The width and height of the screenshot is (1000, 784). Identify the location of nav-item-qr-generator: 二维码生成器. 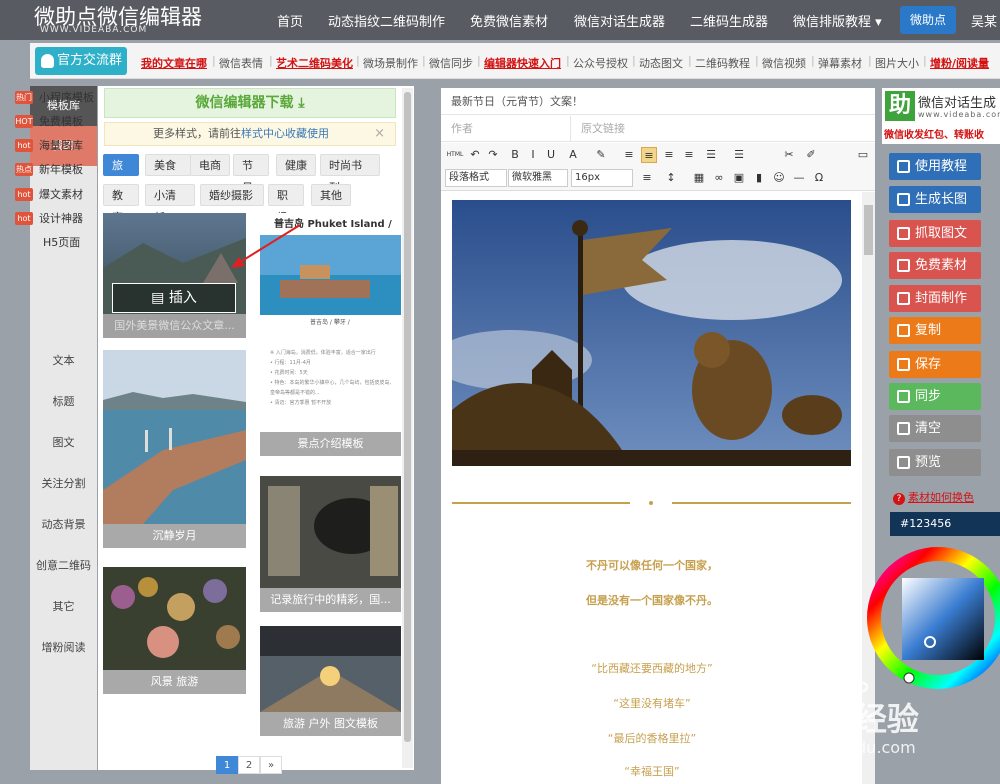
(729, 20).